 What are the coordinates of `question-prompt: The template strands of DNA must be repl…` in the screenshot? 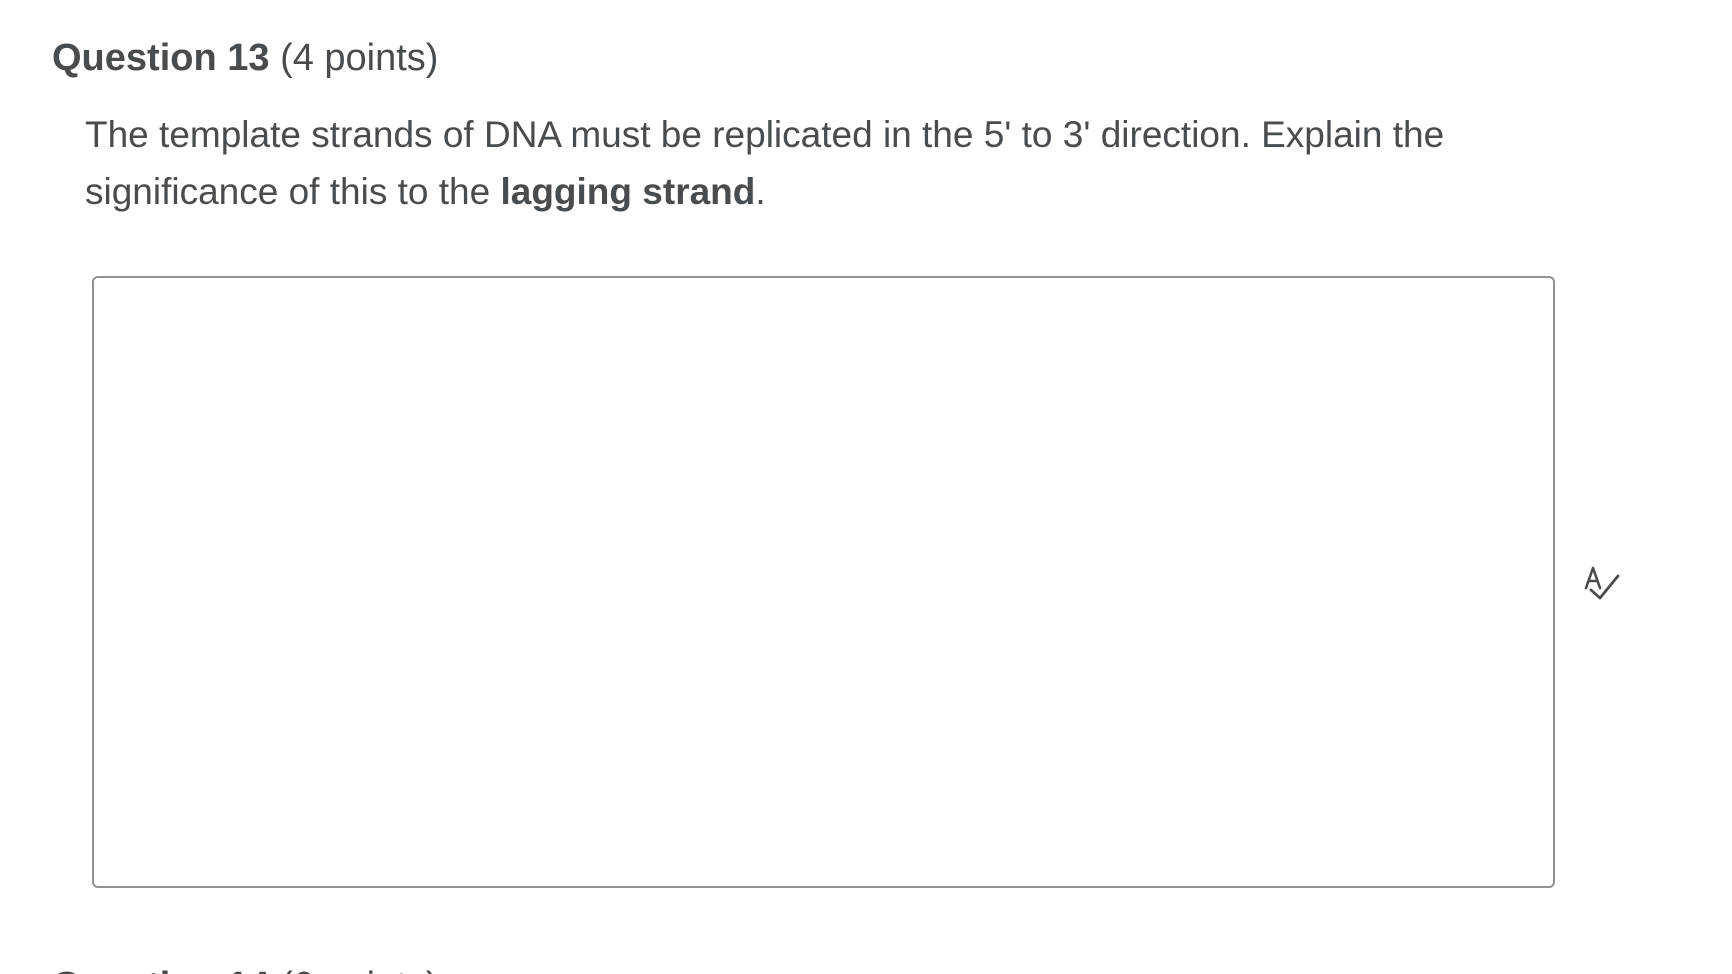 It's located at (825, 163).